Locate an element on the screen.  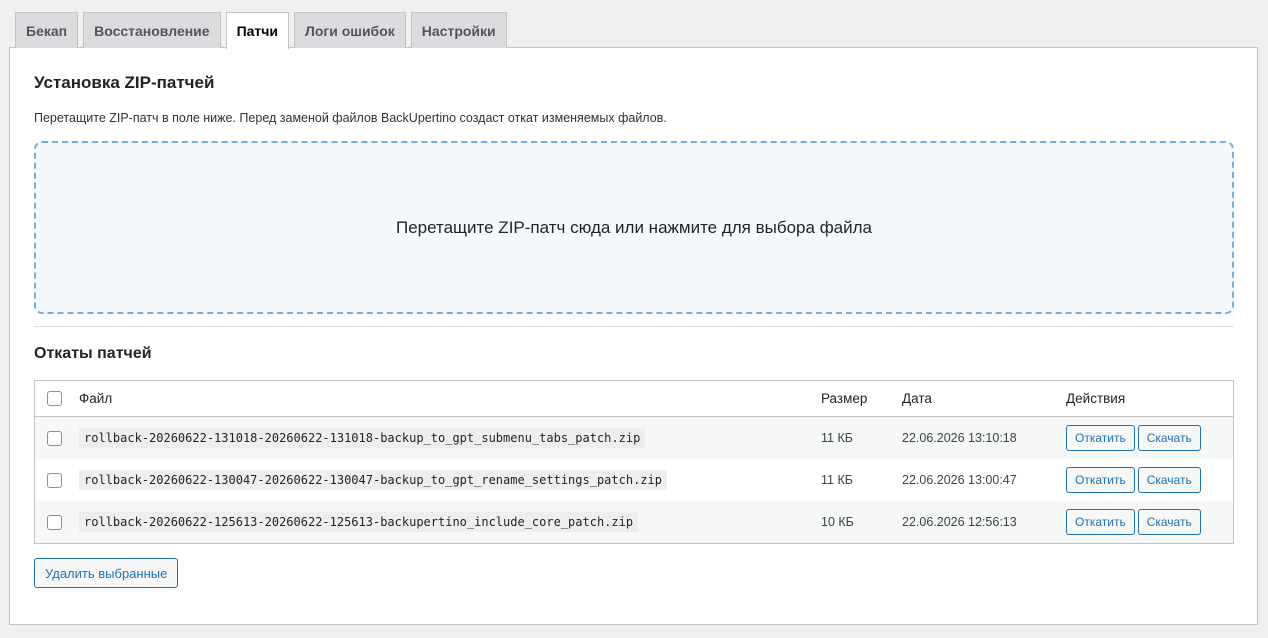
table-header: Файл Размер Дата Действия is located at coordinates (634, 399).